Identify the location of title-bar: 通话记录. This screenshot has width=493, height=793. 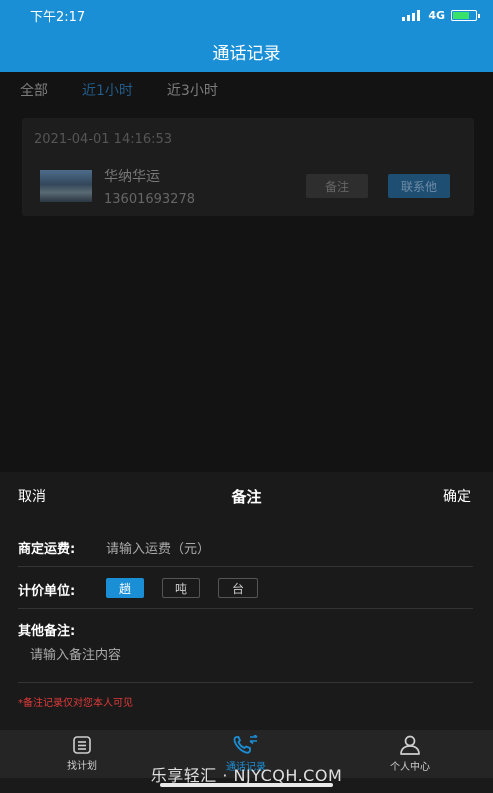
(246, 51).